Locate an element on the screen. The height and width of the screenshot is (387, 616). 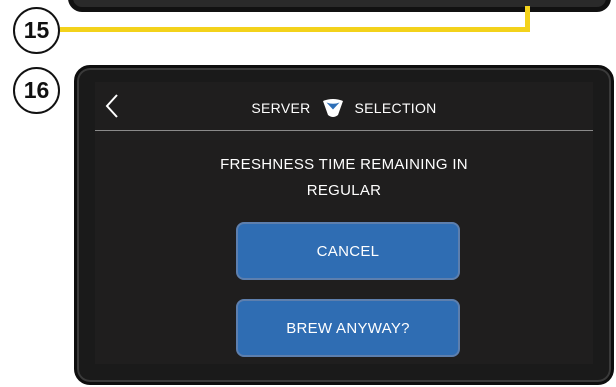
connector-line-horizontal is located at coordinates (295, 29).